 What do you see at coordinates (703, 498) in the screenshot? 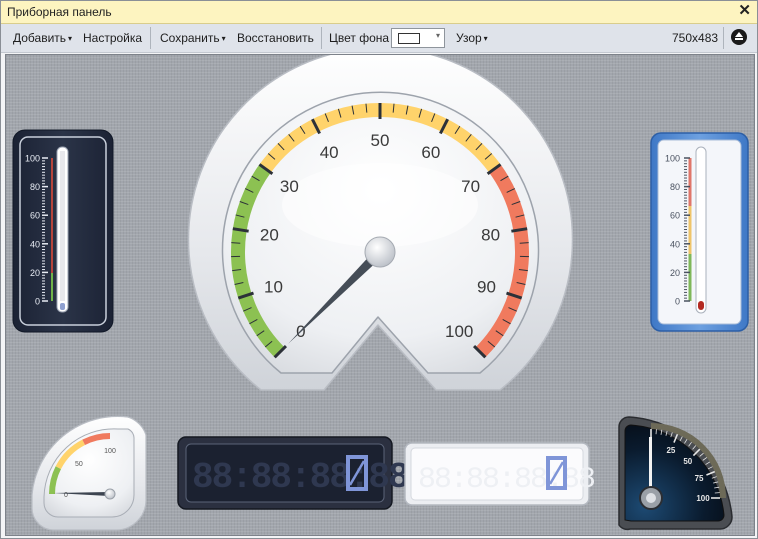
I see `black-gauge-label: 100` at bounding box center [703, 498].